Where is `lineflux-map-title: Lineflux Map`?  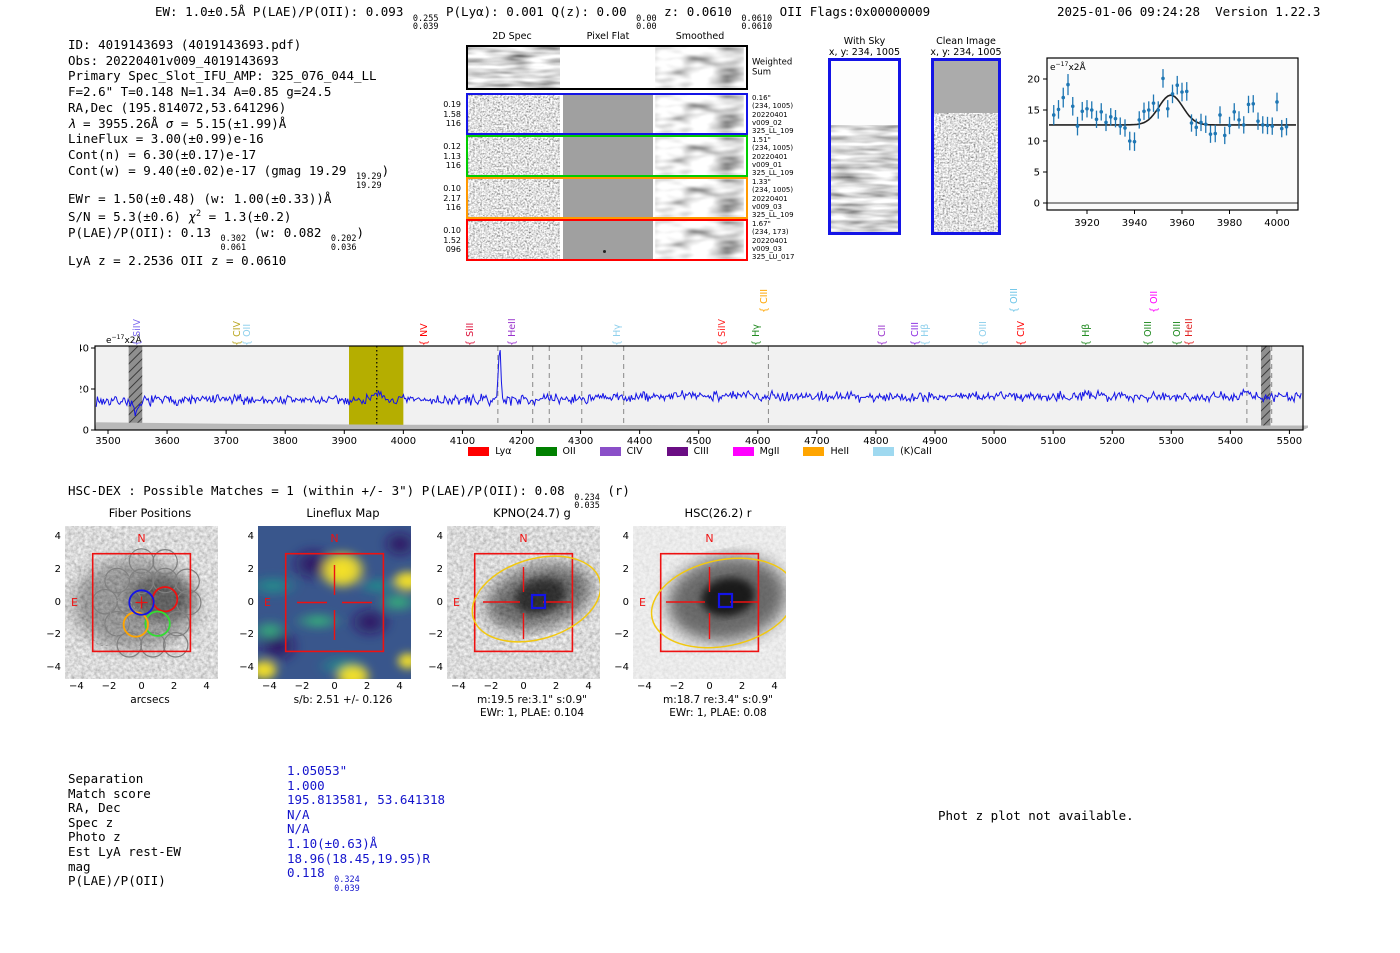 lineflux-map-title: Lineflux Map is located at coordinates (343, 513).